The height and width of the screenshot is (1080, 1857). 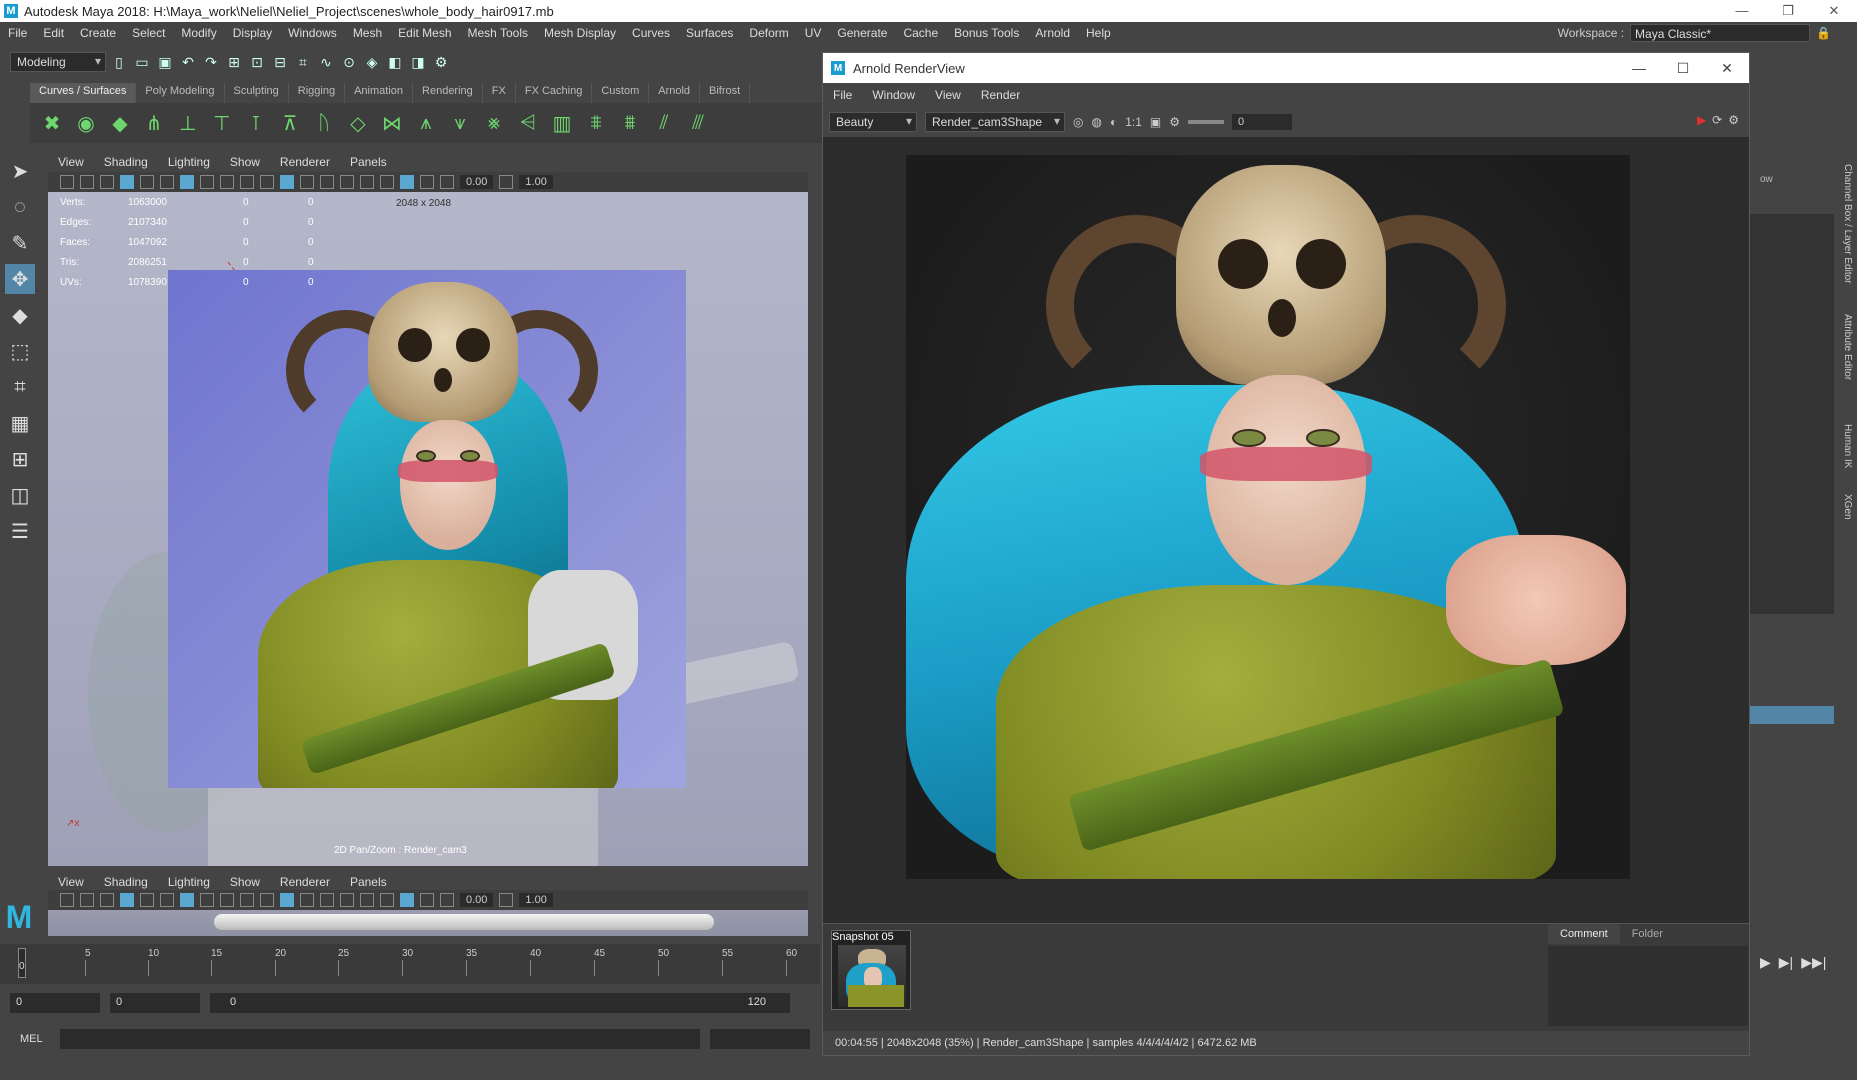 What do you see at coordinates (20, 423) in the screenshot?
I see `single-view-icon: ▦` at bounding box center [20, 423].